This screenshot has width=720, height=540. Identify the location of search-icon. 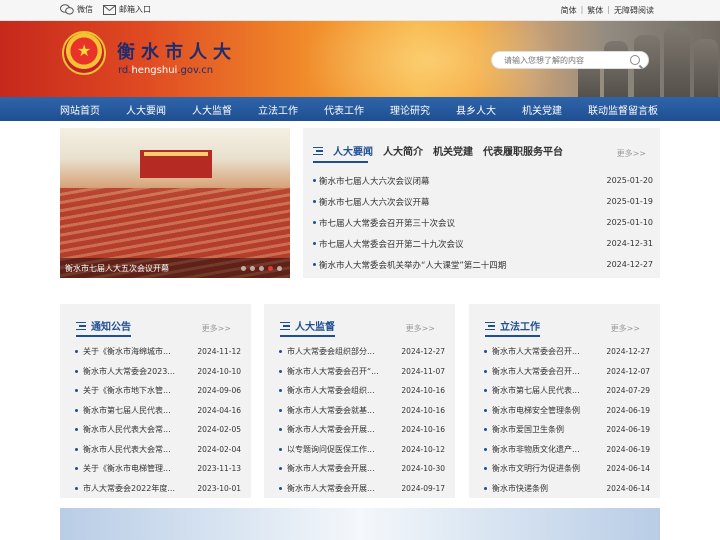
(635, 60).